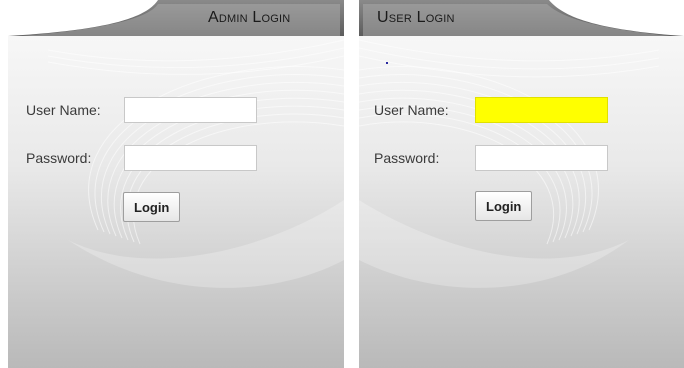 The width and height of the screenshot is (684, 368). I want to click on admin-login-title: Admin Login, so click(249, 17).